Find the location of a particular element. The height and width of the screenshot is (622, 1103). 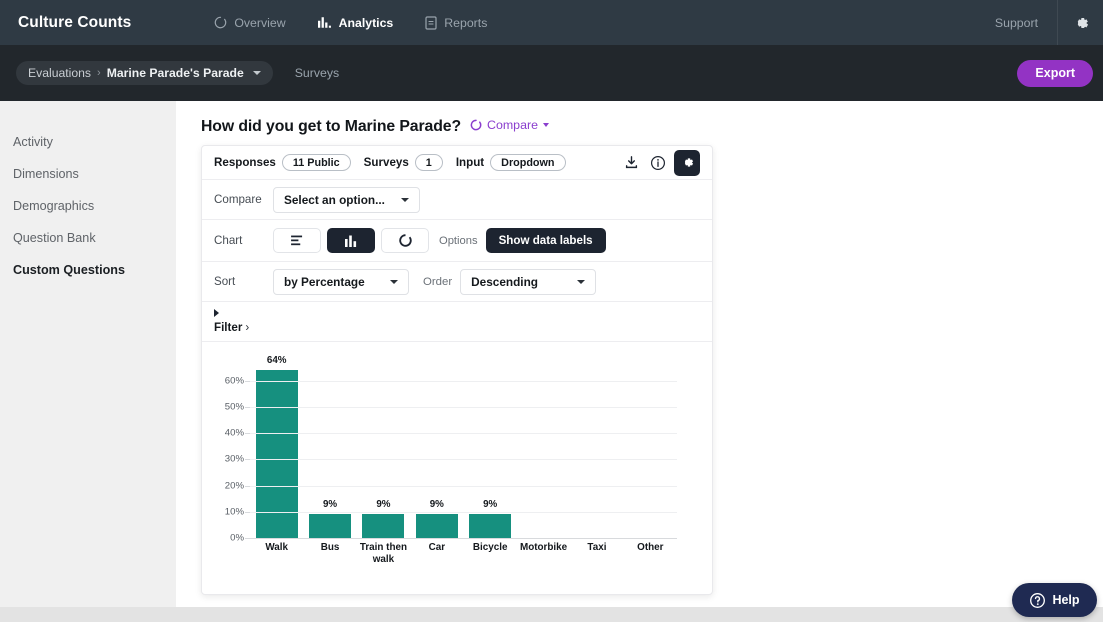

chart-type-horizontal-bar-button is located at coordinates (297, 240).